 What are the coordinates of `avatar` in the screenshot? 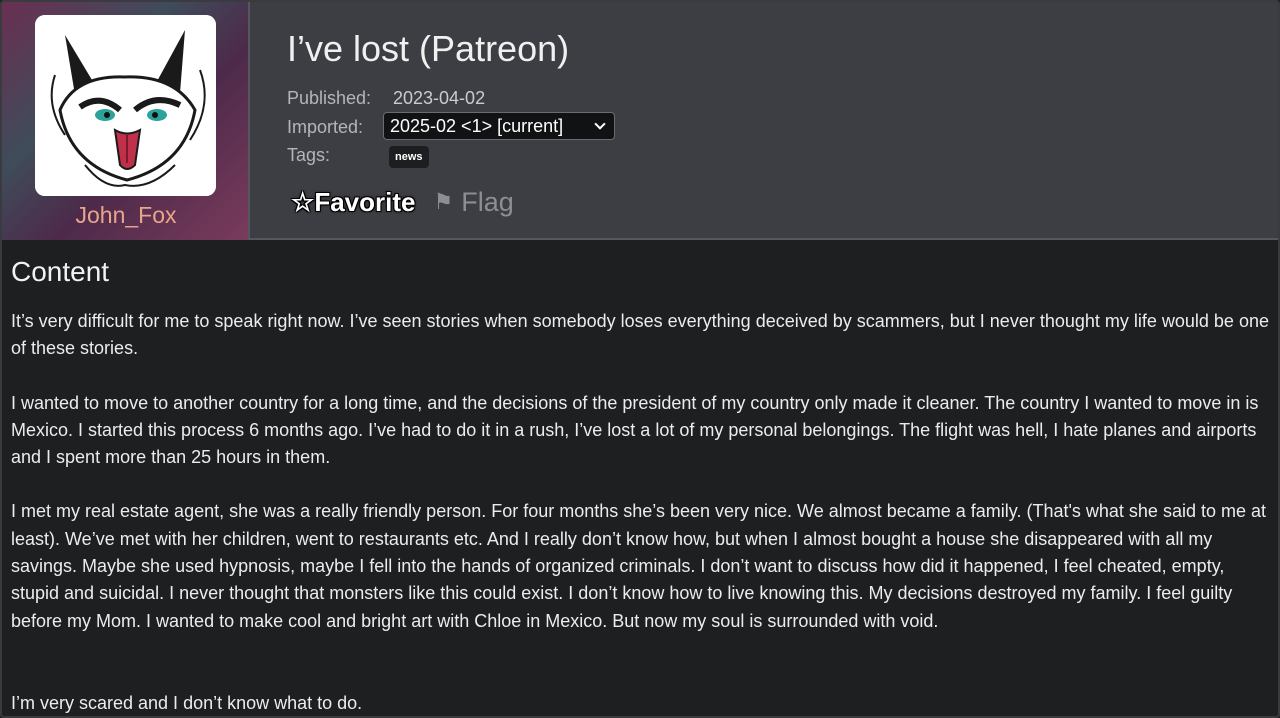 It's located at (125, 105).